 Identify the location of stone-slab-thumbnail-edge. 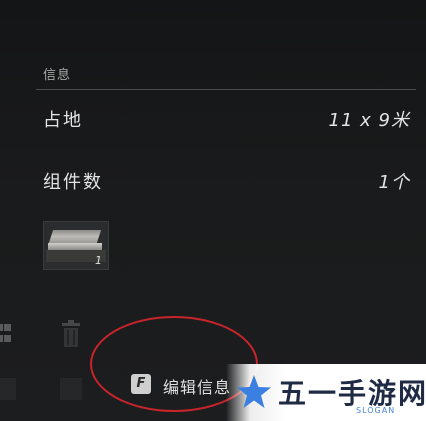
(75, 246).